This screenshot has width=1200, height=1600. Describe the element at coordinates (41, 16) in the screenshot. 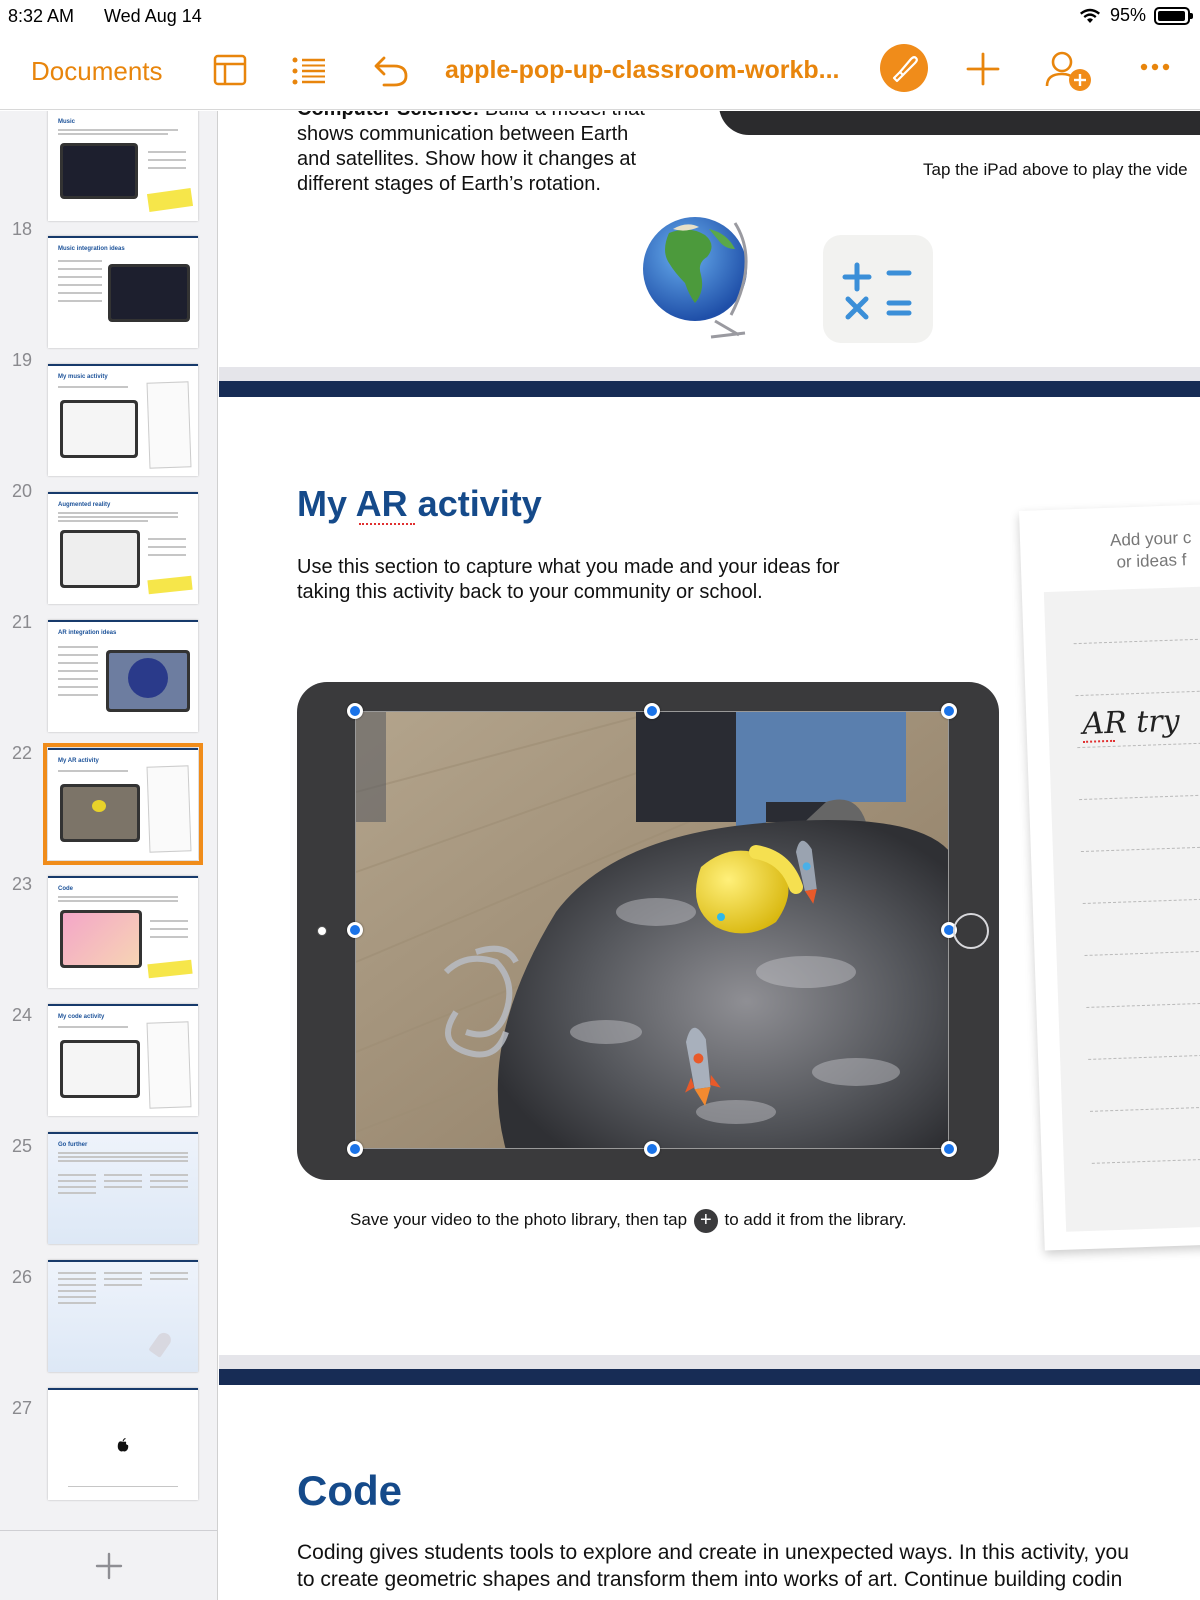

I see `status-time: 8:32 AM` at that location.